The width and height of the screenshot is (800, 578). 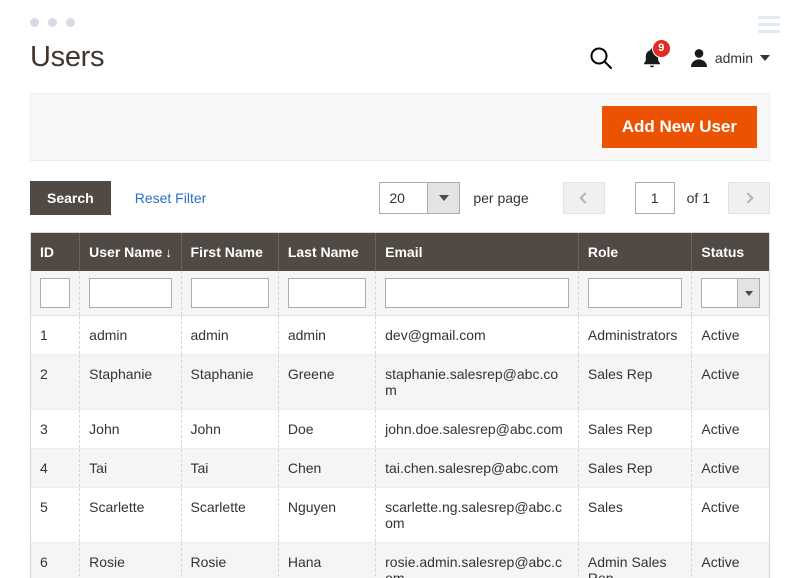 I want to click on filter-select-status, so click(x=730, y=293).